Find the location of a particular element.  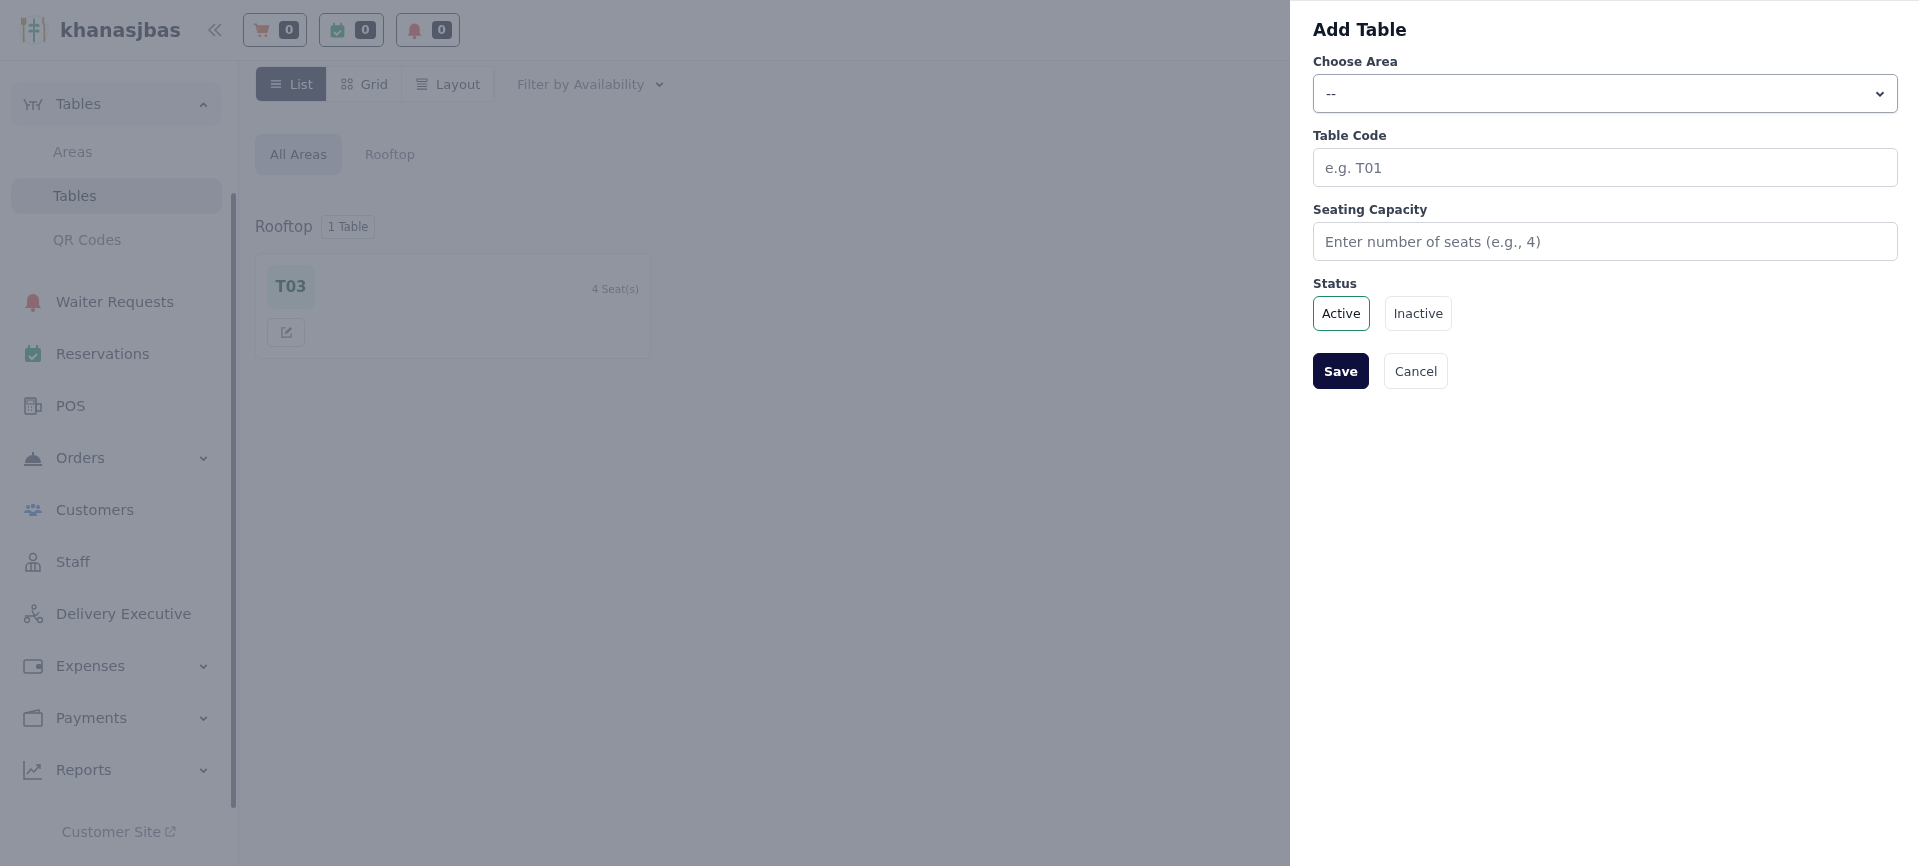

input-field: e.g. T01 is located at coordinates (1605, 167).